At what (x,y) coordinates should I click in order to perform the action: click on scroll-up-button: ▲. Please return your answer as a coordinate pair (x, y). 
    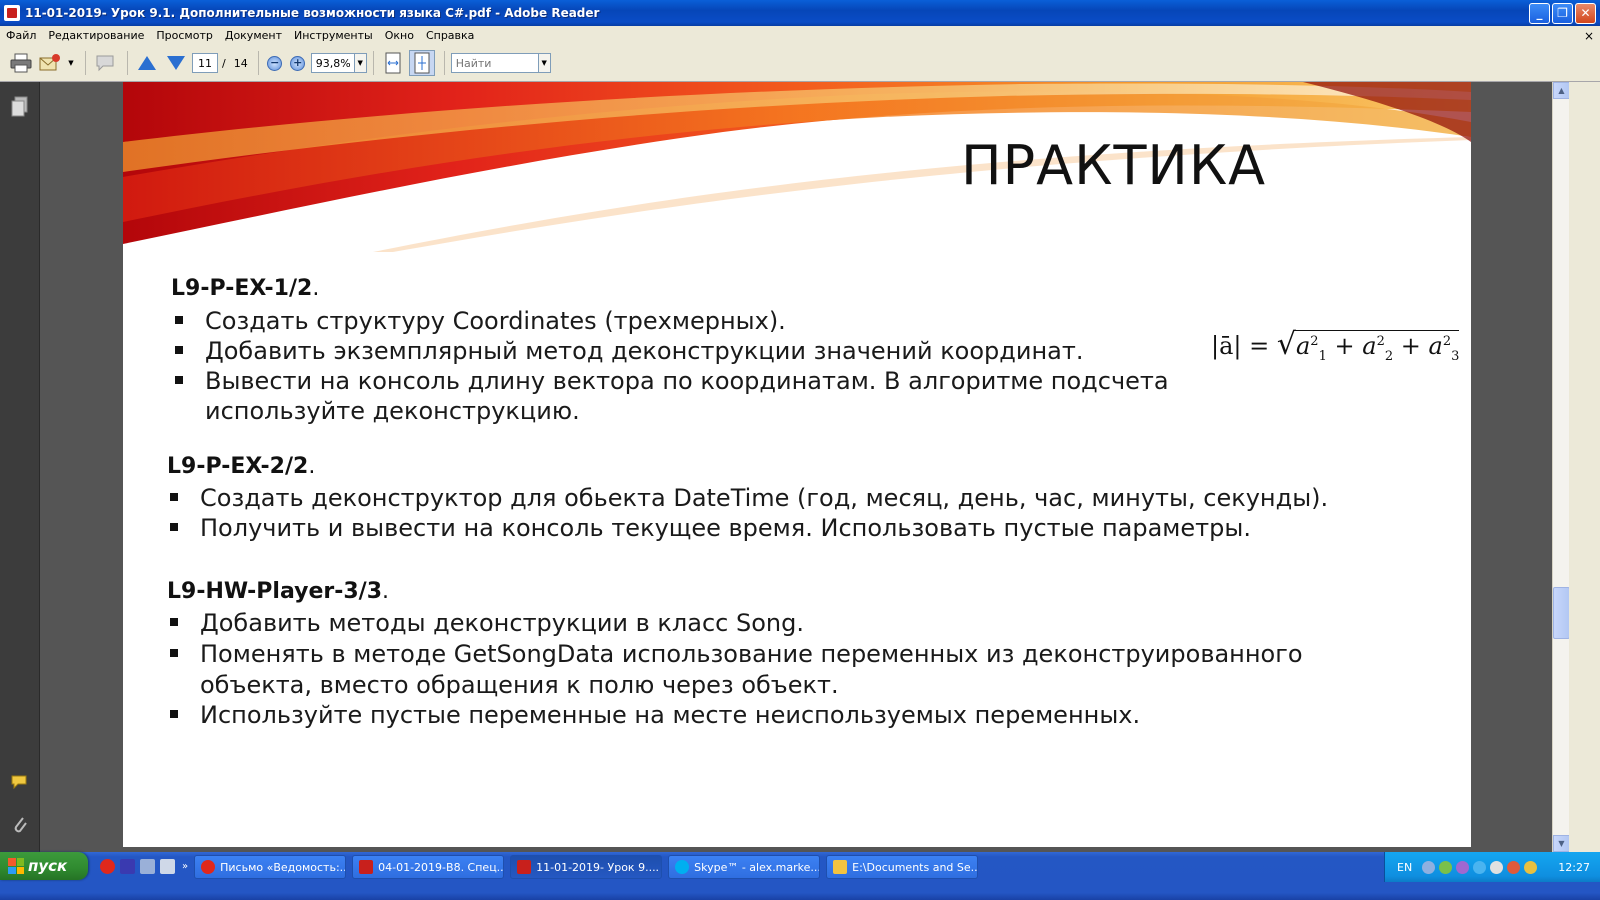
    Looking at the image, I should click on (1561, 90).